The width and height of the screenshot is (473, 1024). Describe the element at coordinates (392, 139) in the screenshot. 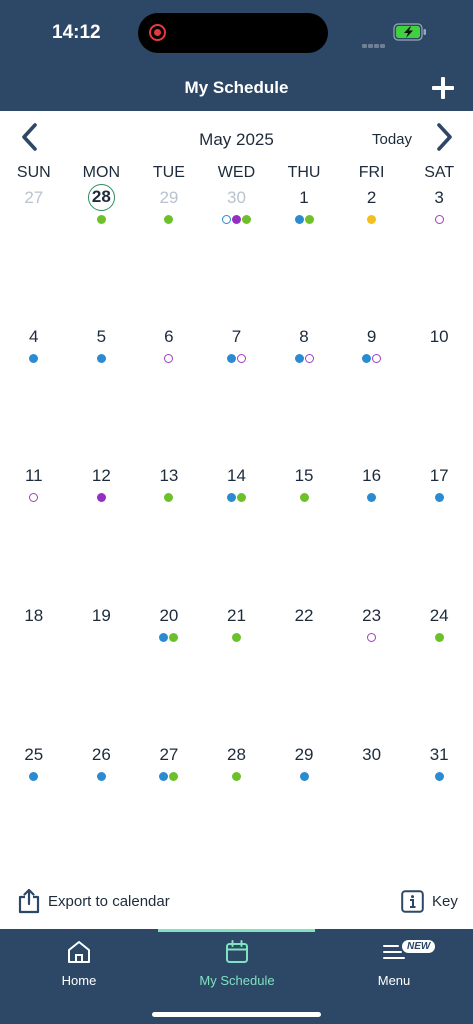

I see `today-button: Today` at that location.